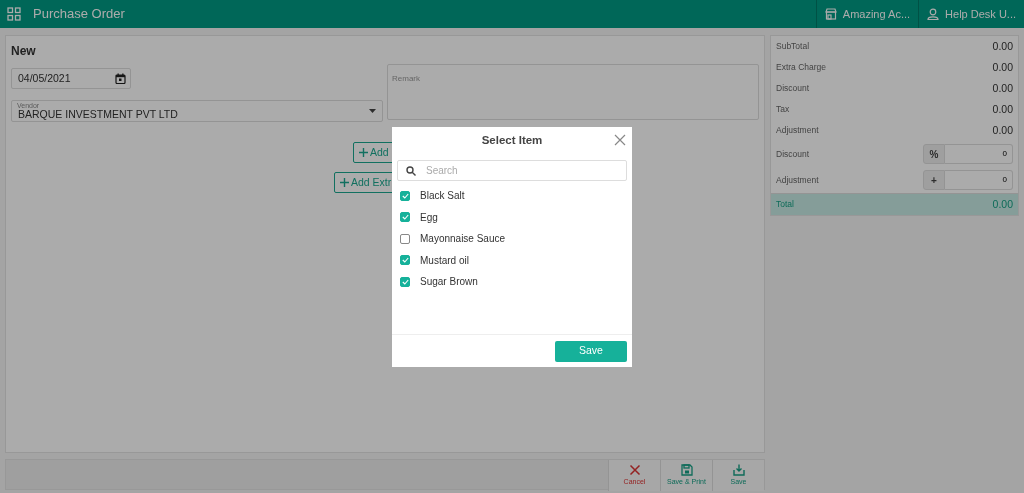  What do you see at coordinates (591, 351) in the screenshot?
I see `save-button: Save` at bounding box center [591, 351].